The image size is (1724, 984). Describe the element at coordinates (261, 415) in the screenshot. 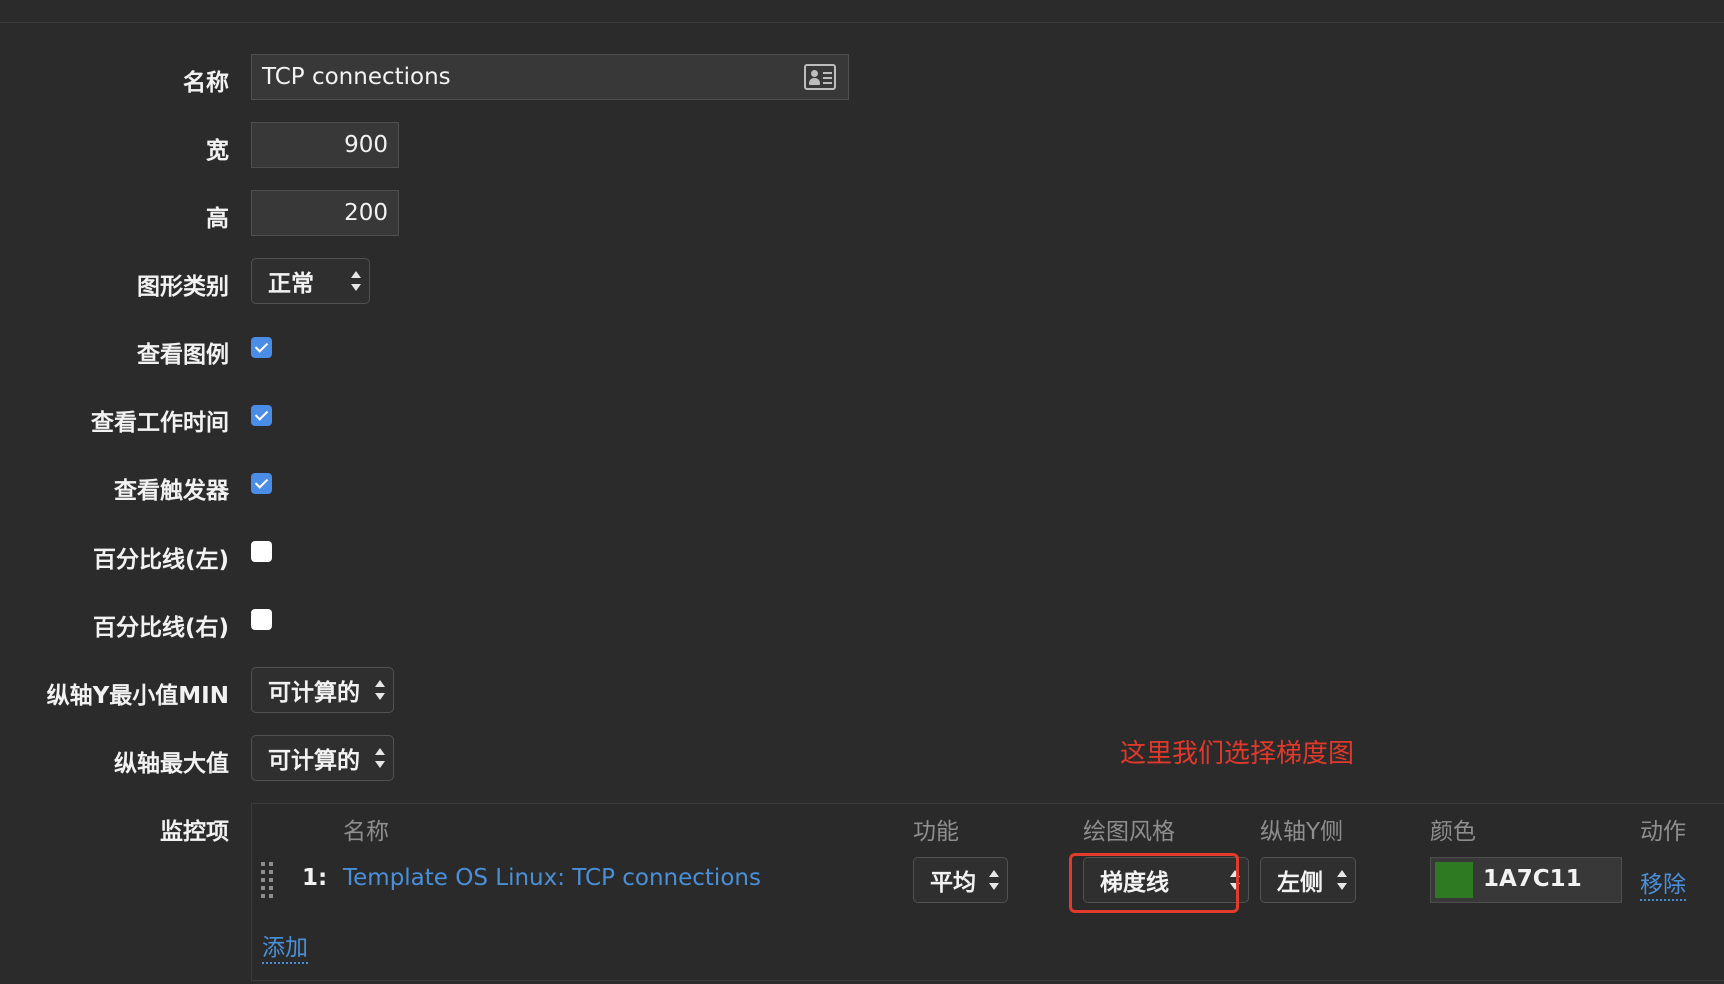

I see `show-working-time-checkbox` at that location.